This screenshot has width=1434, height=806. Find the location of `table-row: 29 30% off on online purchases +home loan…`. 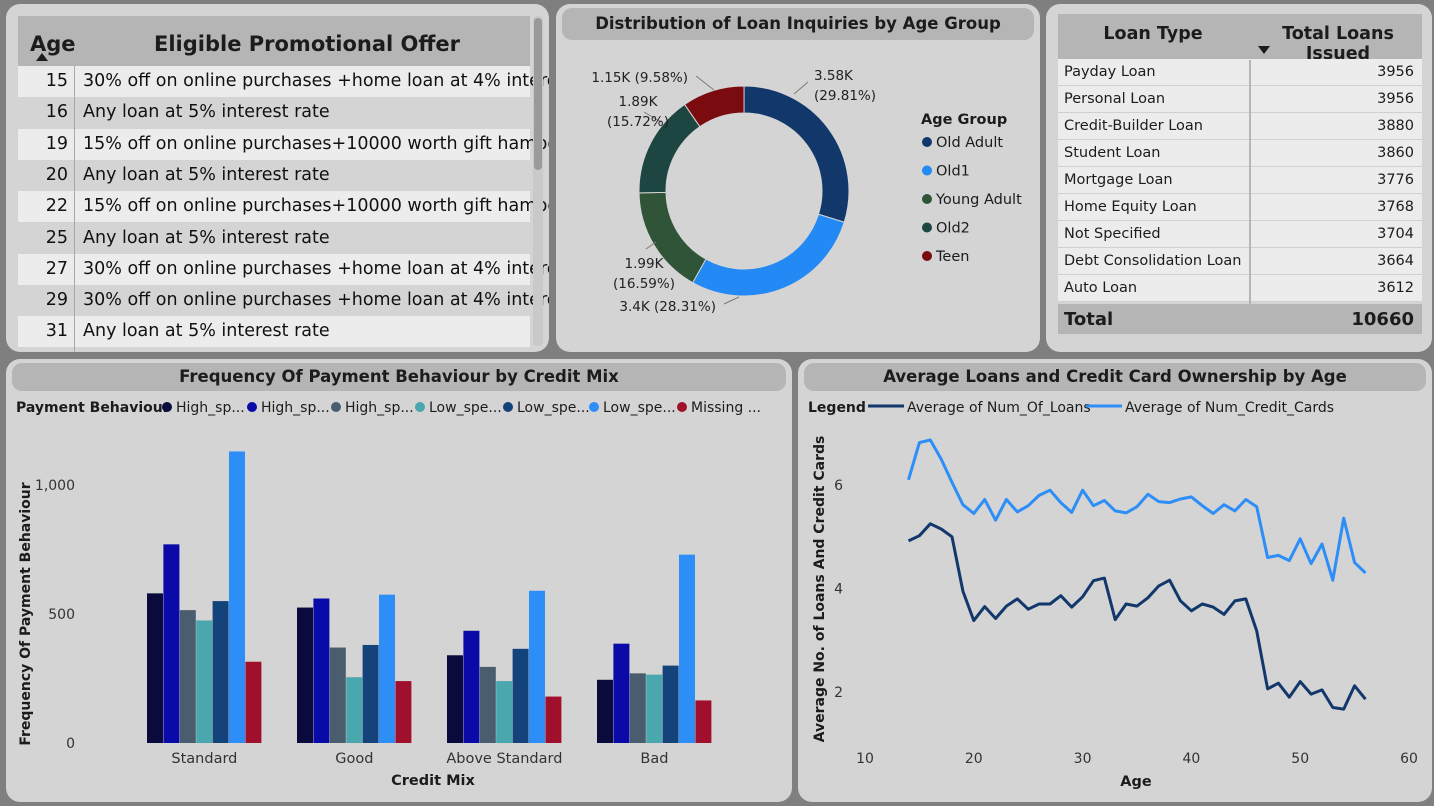

table-row: 29 30% off on online purchases +home loan… is located at coordinates (283, 300).